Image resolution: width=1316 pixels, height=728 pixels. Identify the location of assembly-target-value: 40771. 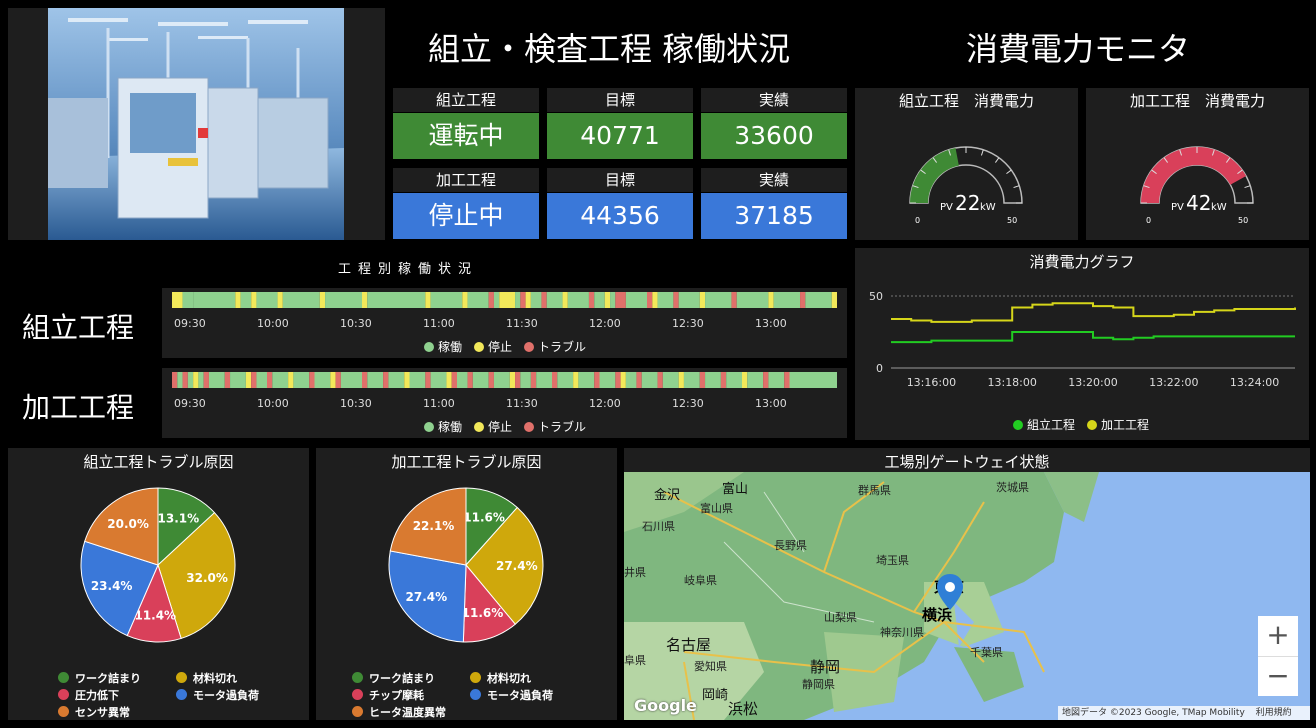
(620, 136).